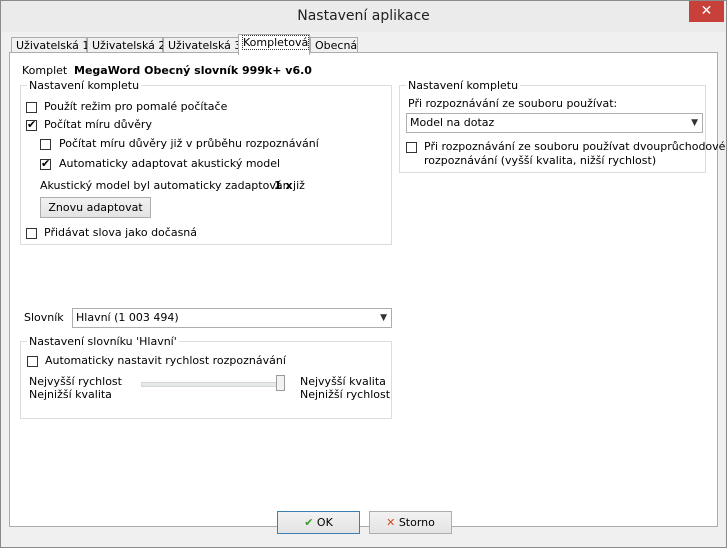  I want to click on tab-label: Obecná, so click(336, 45).